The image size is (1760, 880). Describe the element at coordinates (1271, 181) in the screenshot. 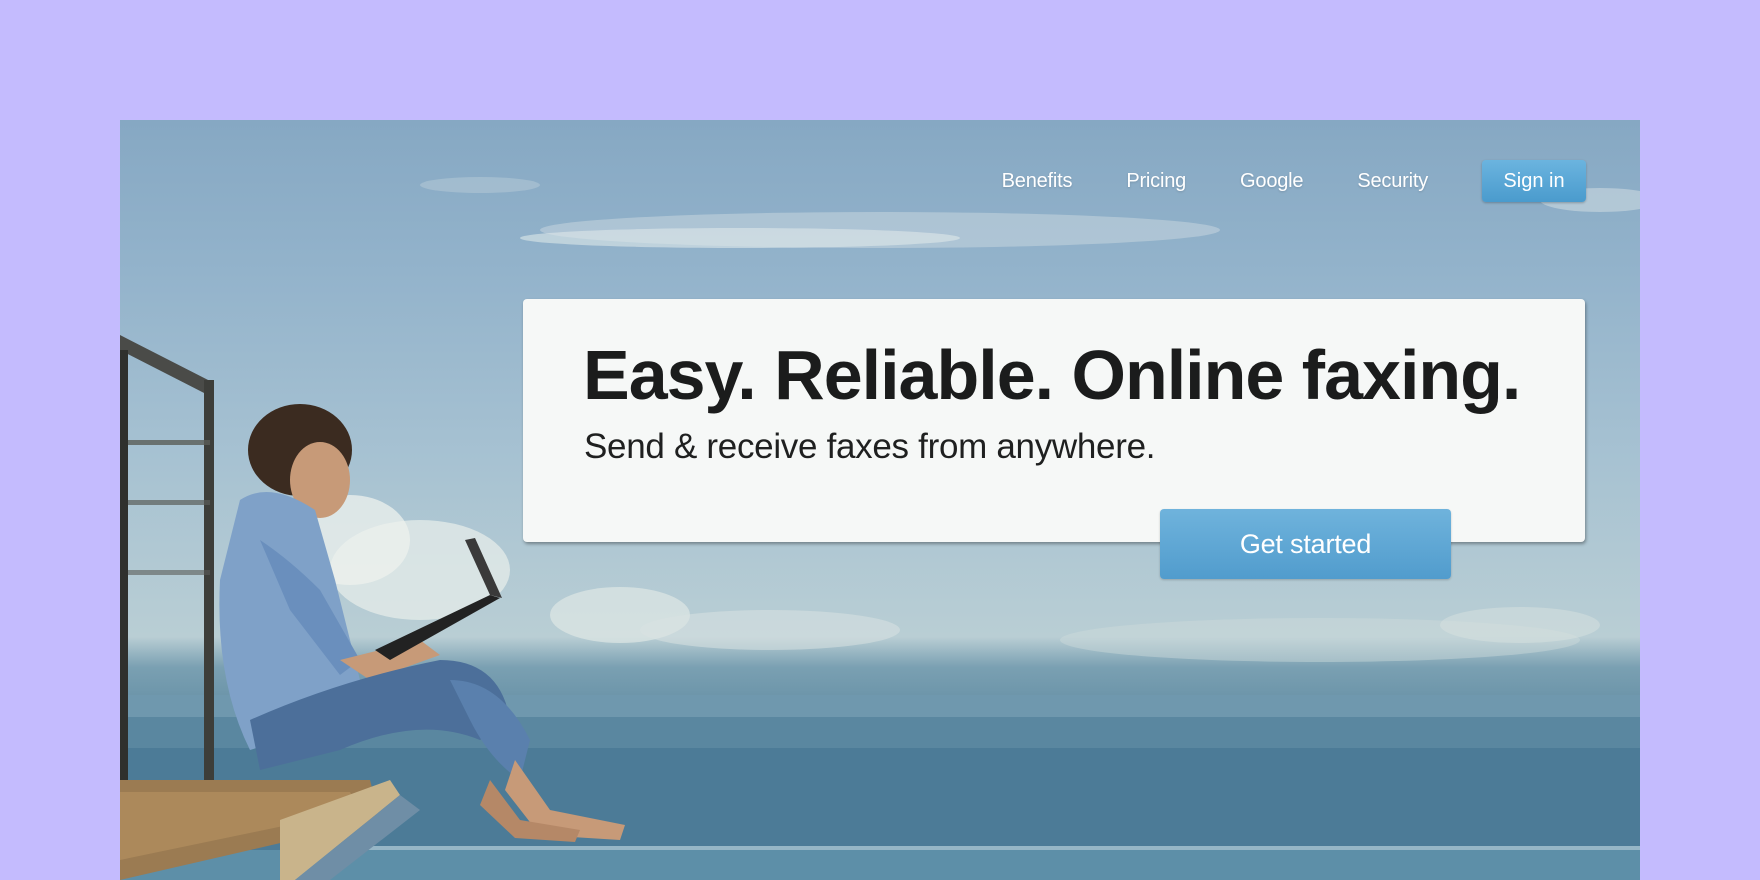

I see `nav-link-google: Google` at that location.